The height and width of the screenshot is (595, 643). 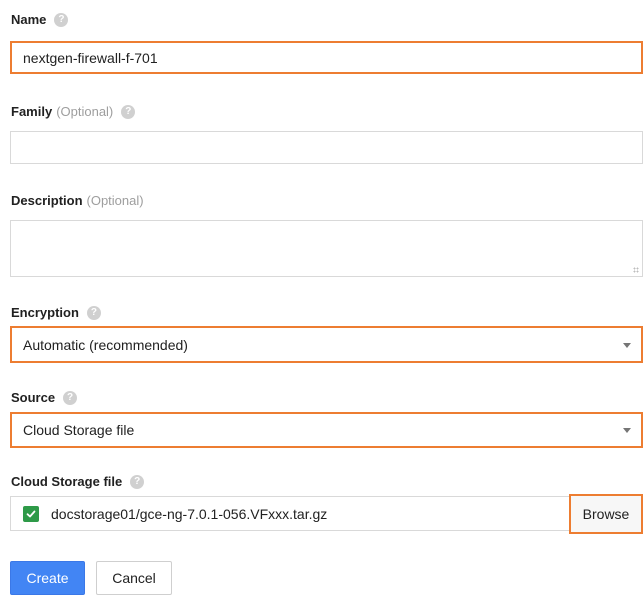 I want to click on cancel-button: Cancel, so click(x=134, y=578).